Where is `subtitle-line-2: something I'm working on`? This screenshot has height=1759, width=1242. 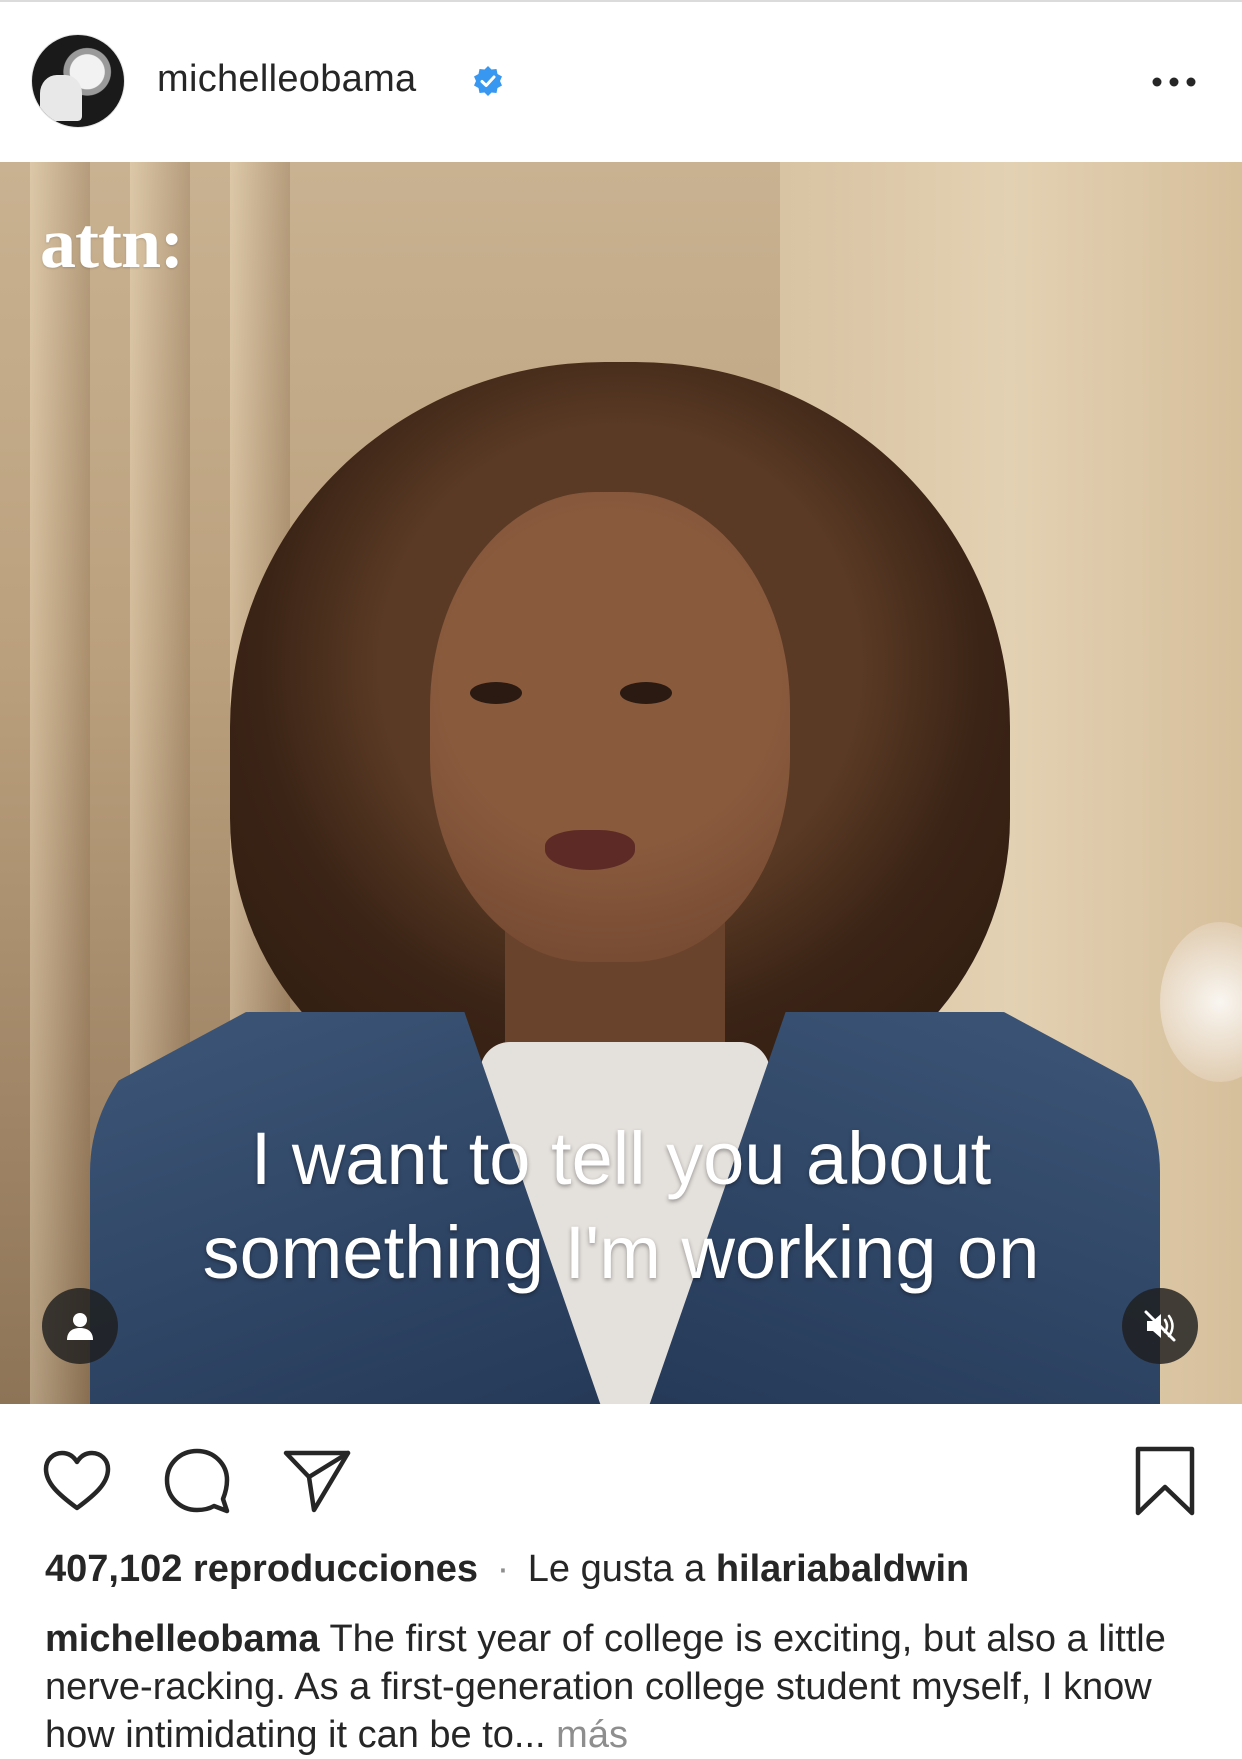 subtitle-line-2: something I'm working on is located at coordinates (621, 1252).